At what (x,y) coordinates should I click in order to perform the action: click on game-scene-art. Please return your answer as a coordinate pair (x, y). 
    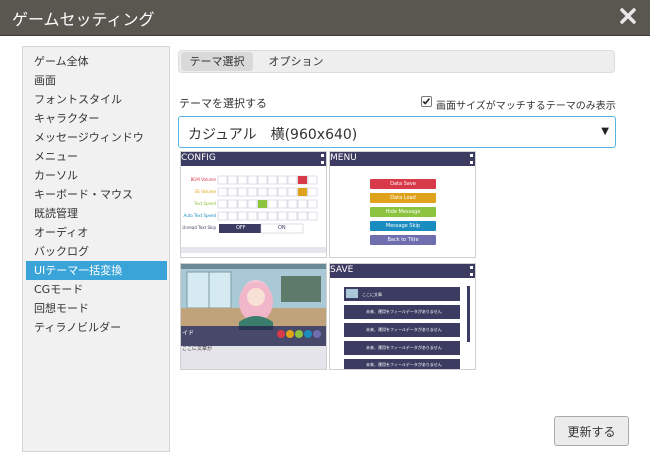
    Looking at the image, I should click on (253, 316).